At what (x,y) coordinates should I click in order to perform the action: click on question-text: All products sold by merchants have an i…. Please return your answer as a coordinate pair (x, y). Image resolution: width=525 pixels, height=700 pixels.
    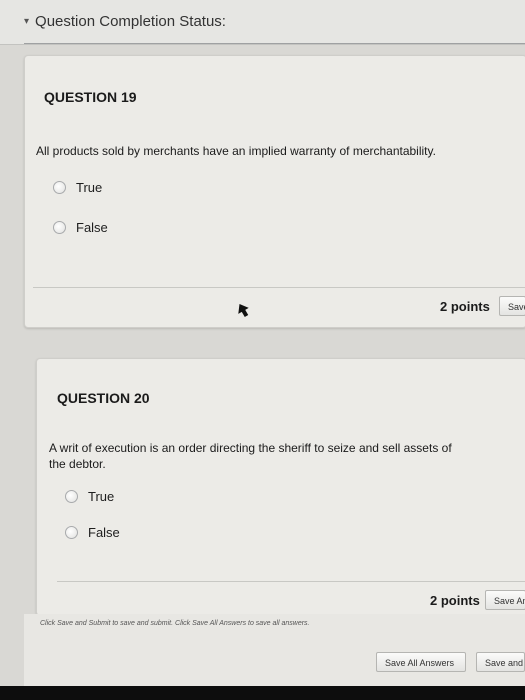
    Looking at the image, I should click on (236, 151).